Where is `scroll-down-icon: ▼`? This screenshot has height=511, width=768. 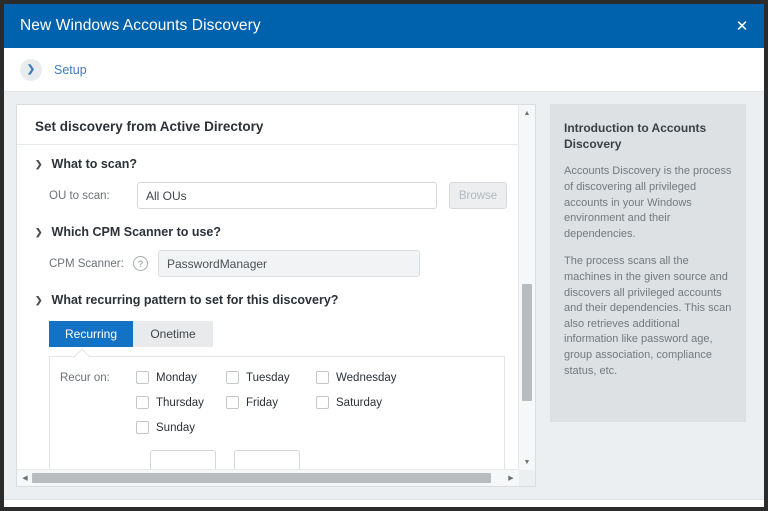 scroll-down-icon: ▼ is located at coordinates (527, 462).